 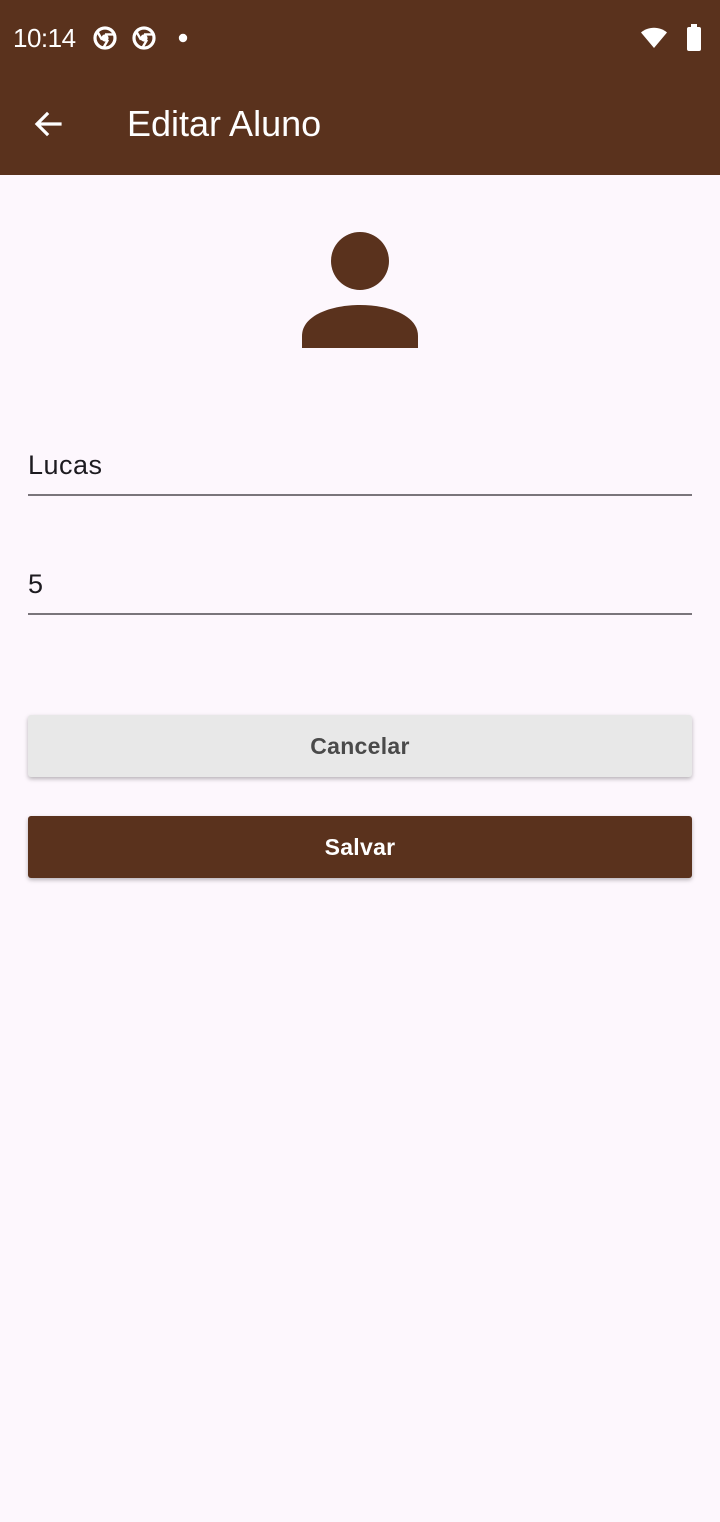 I want to click on page-title: Editar Aluno, so click(x=224, y=123).